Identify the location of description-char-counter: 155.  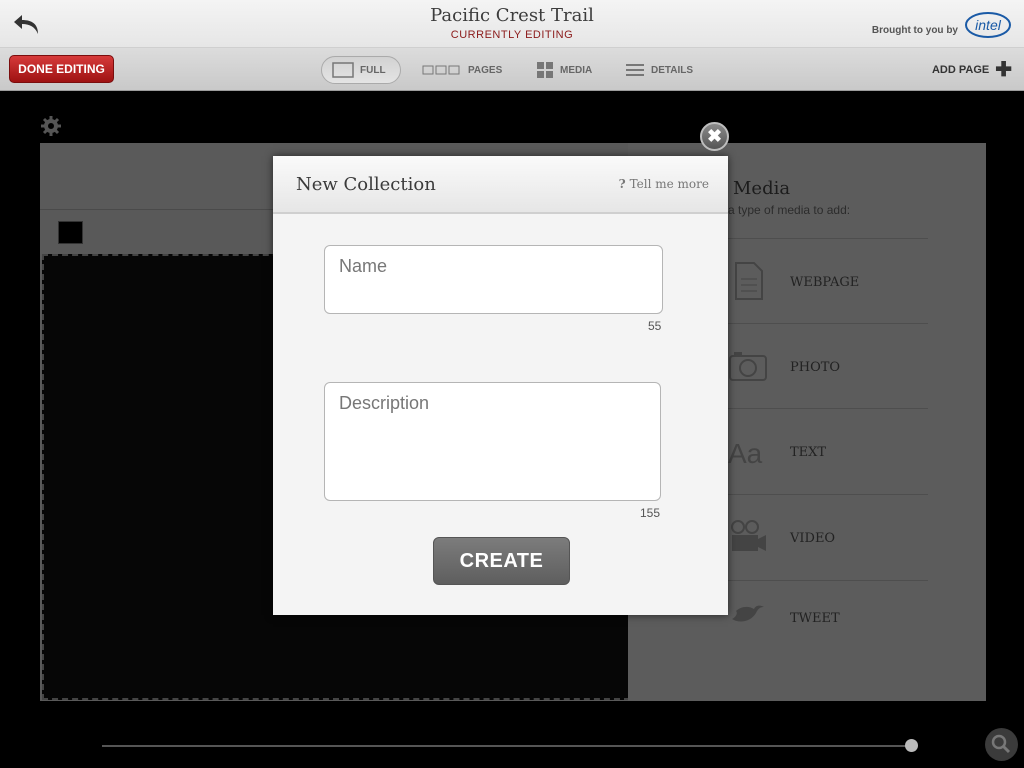
(650, 513).